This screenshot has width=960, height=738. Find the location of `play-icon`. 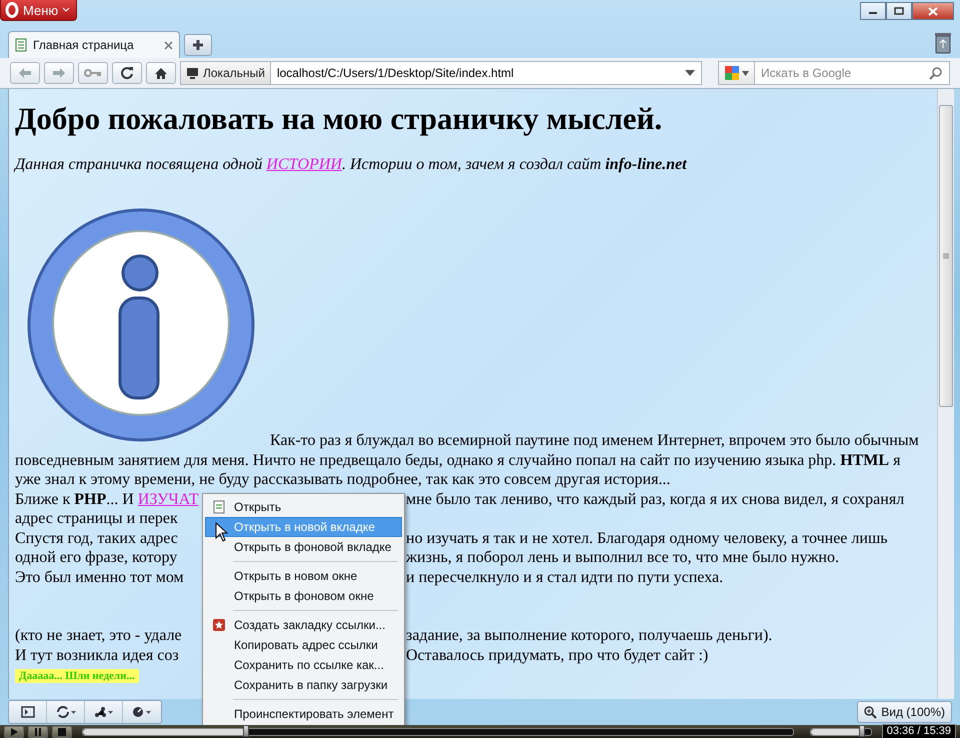

play-icon is located at coordinates (14, 732).